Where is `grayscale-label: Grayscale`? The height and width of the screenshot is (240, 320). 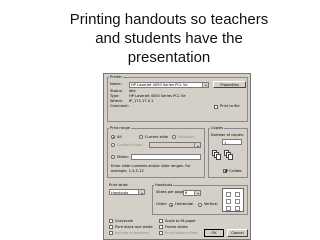 grayscale-label: Grayscale is located at coordinates (124, 220).